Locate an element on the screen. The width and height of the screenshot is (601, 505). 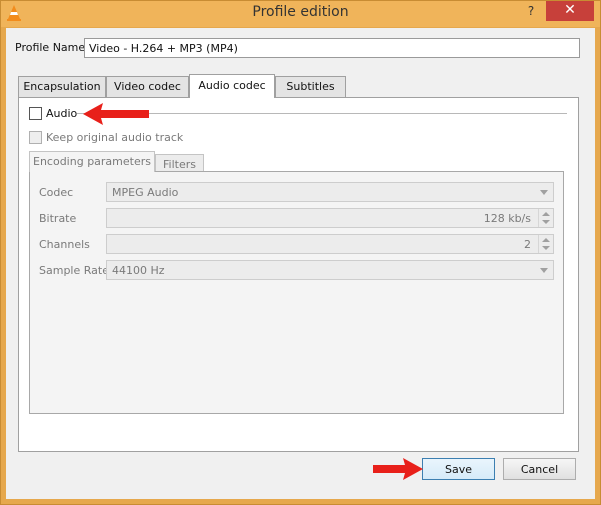
tab-filters: Filters is located at coordinates (179, 163).